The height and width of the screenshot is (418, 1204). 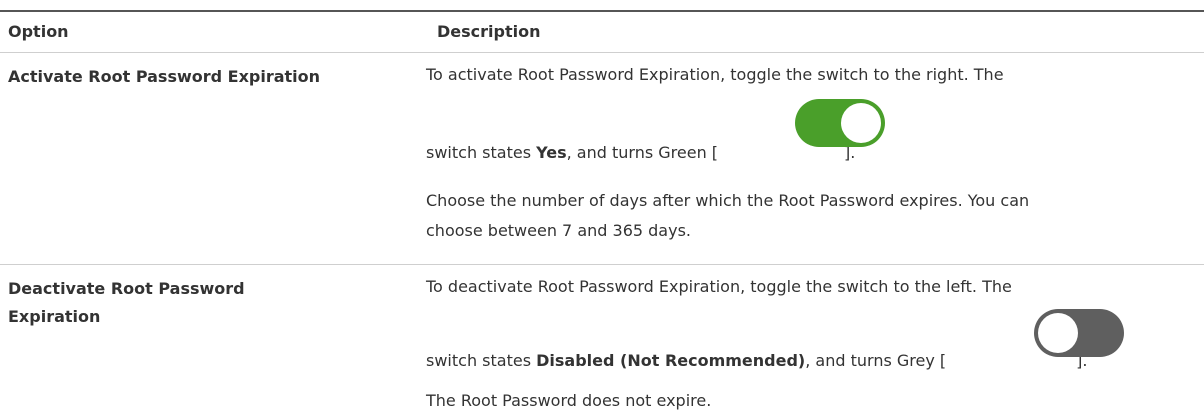 I want to click on header-option: Option, so click(x=38, y=31).